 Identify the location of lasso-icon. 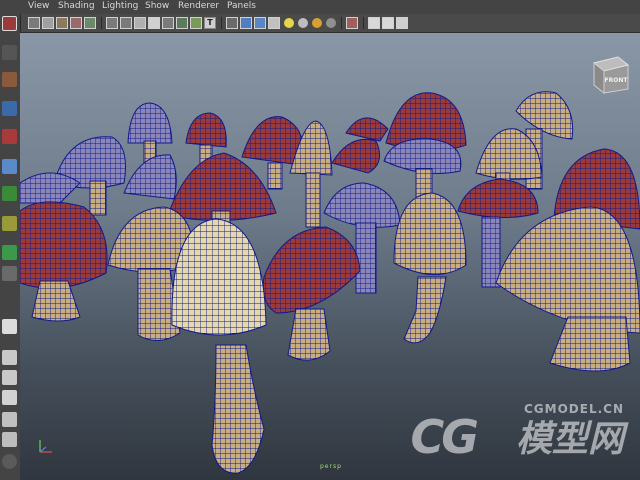
(9, 52).